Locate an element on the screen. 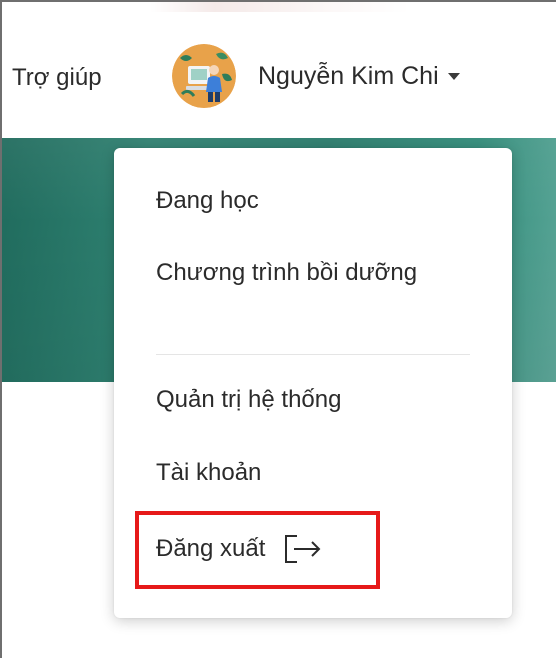 This screenshot has width=556, height=658. avatar-illustration-icon is located at coordinates (204, 76).